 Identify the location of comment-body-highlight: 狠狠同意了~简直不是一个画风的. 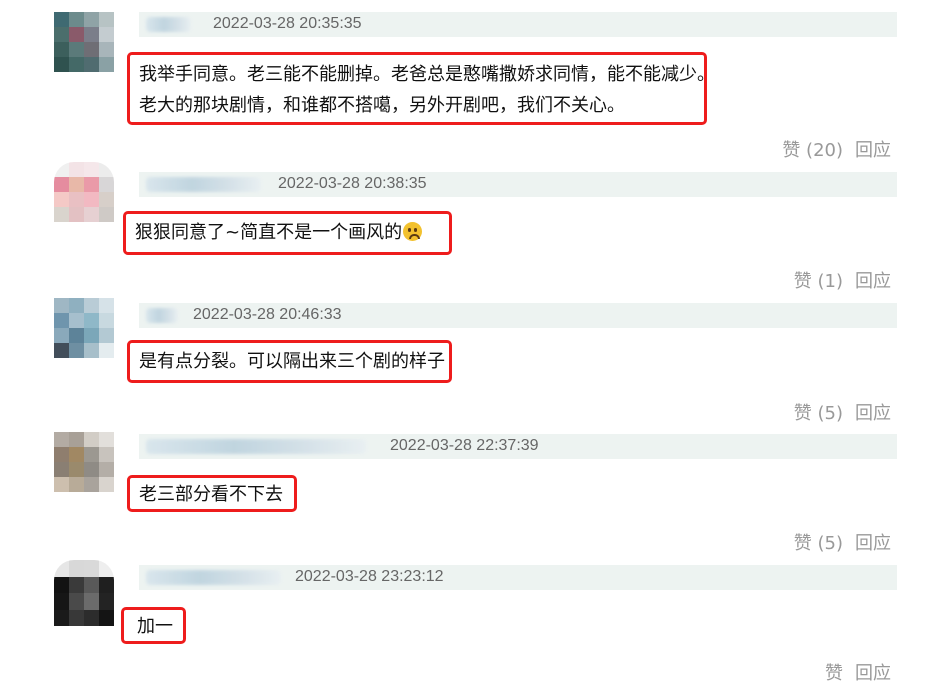
(287, 233).